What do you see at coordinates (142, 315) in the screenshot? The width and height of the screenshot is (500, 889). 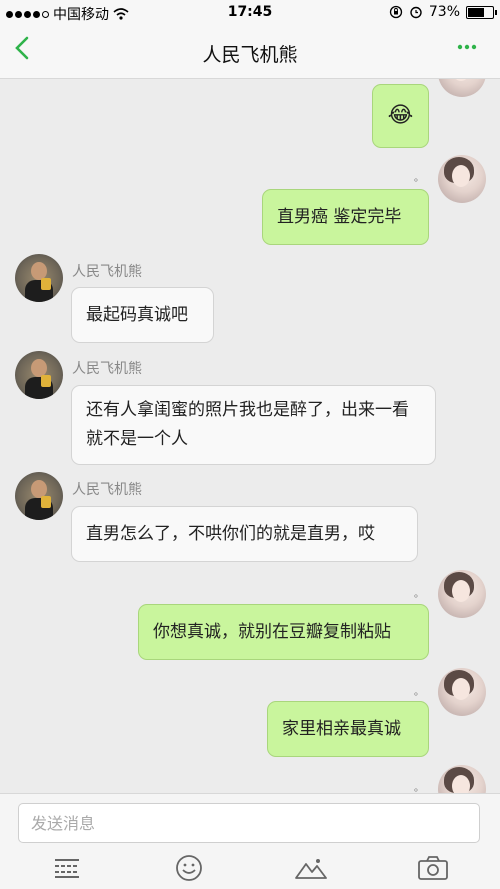 I see `message-bubble-incoming: 最起码真诚吧` at bounding box center [142, 315].